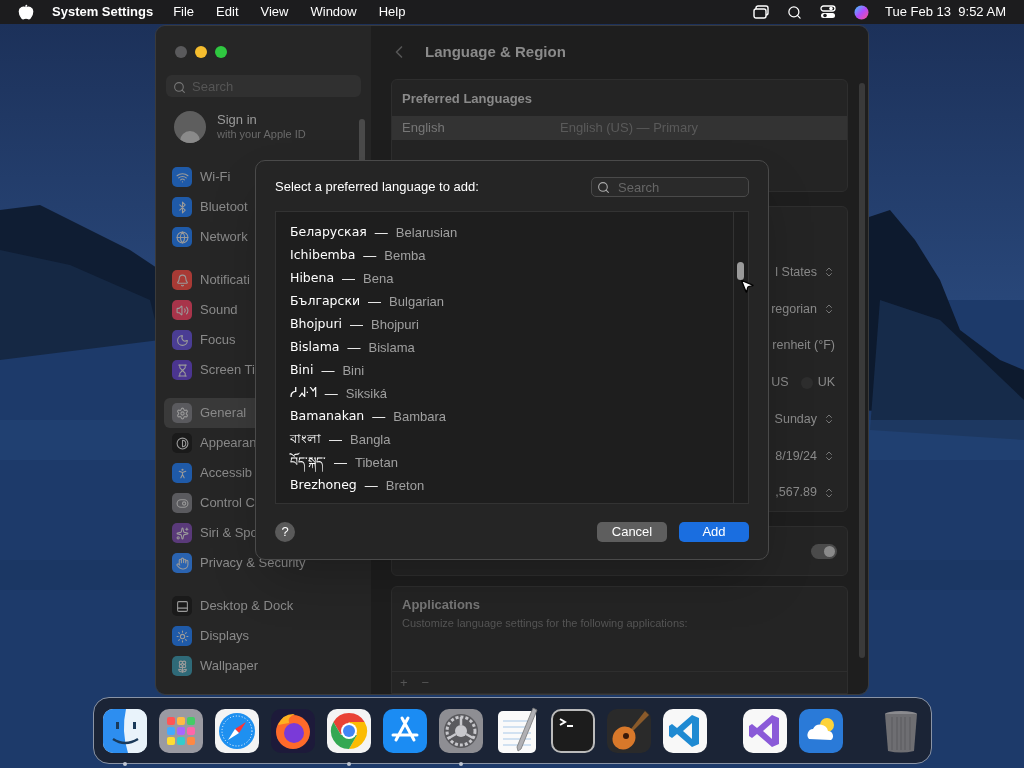 This screenshot has width=1024, height=768. I want to click on native-name: বাংলা, so click(305, 439).